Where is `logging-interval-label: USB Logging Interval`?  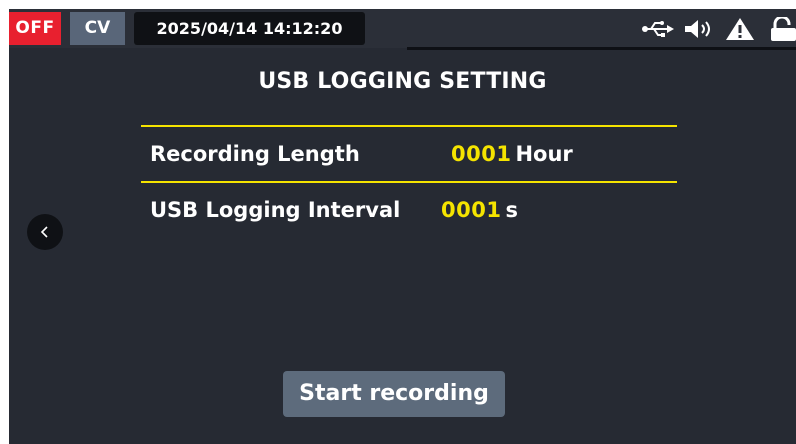 logging-interval-label: USB Logging Interval is located at coordinates (275, 210).